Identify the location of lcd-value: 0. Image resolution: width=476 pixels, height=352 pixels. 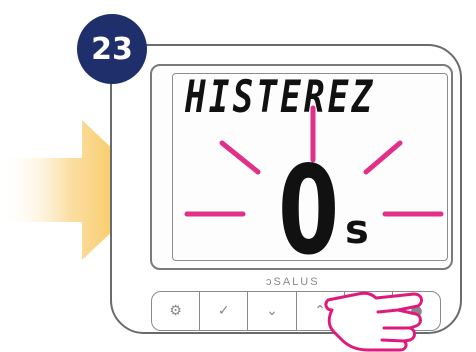
(309, 211).